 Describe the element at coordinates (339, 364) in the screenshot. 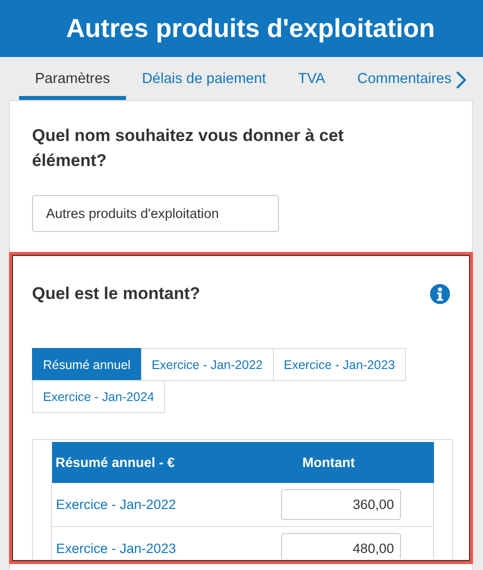

I see `period-tab: Exercice - Jan-2023` at that location.